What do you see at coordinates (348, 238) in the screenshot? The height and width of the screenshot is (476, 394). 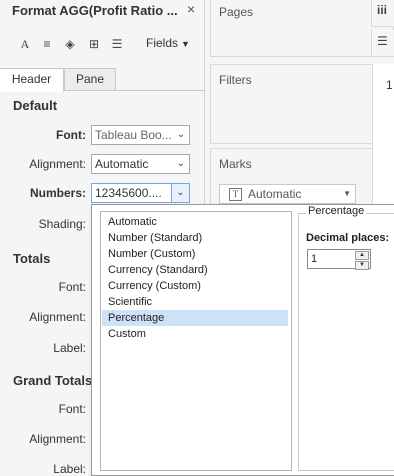 I see `decimal-places-label: Decimal places:` at bounding box center [348, 238].